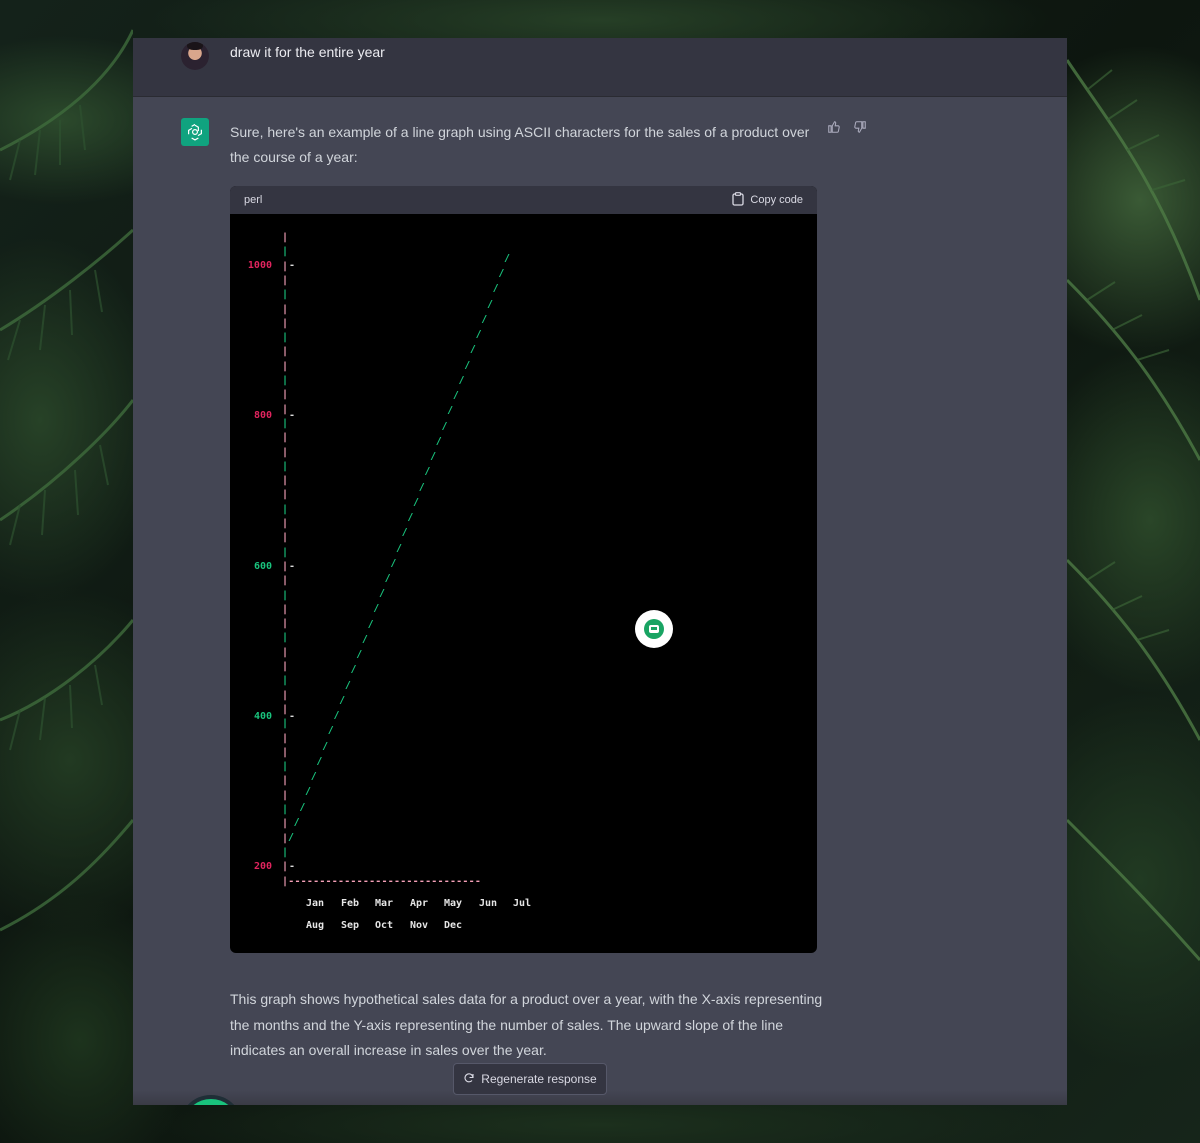  Describe the element at coordinates (195, 56) in the screenshot. I see `user-avatar` at that location.